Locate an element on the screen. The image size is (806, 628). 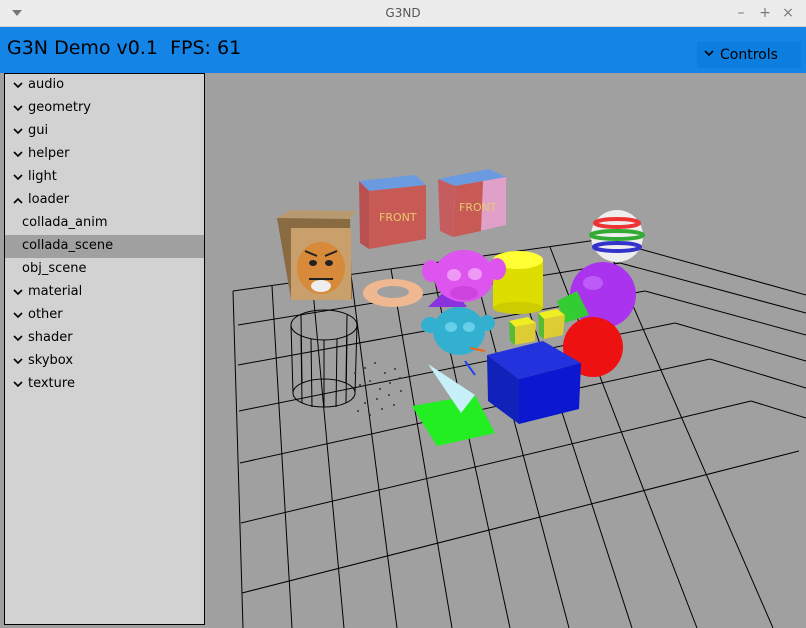
sidebar-item-label: shader is located at coordinates (50, 337).